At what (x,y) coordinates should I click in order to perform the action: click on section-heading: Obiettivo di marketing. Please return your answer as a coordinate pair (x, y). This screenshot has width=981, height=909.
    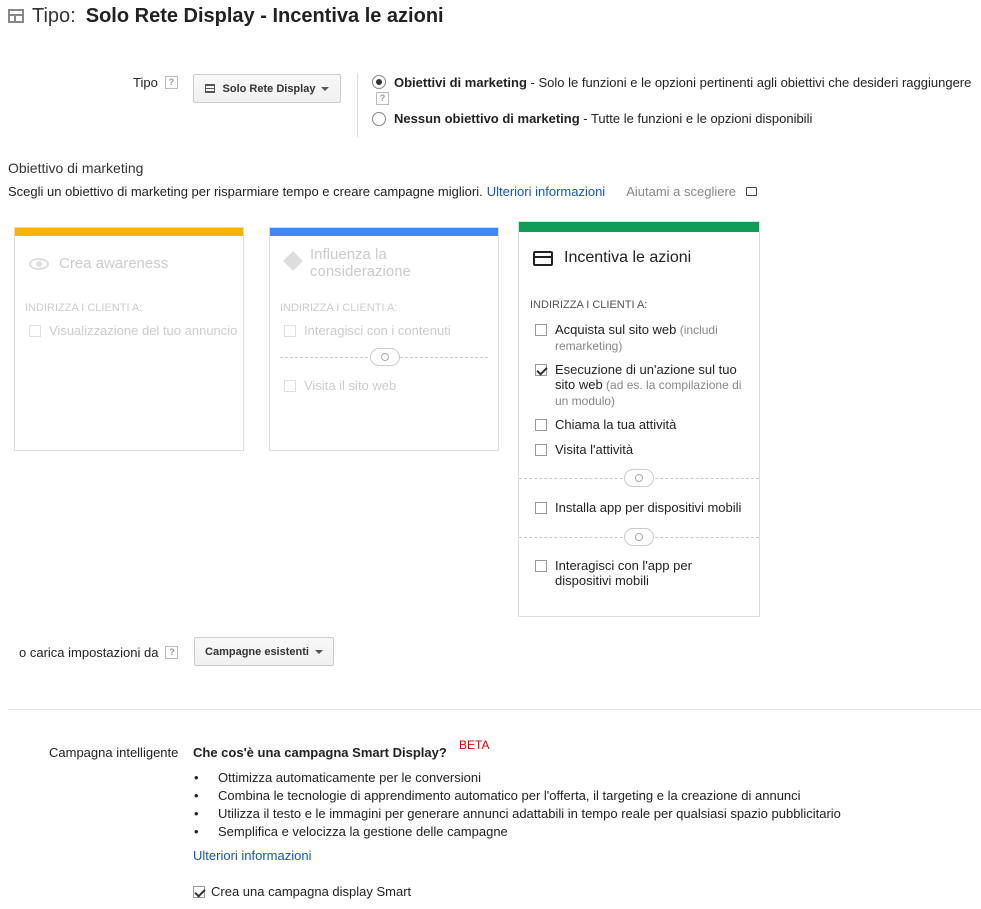
    Looking at the image, I should click on (76, 168).